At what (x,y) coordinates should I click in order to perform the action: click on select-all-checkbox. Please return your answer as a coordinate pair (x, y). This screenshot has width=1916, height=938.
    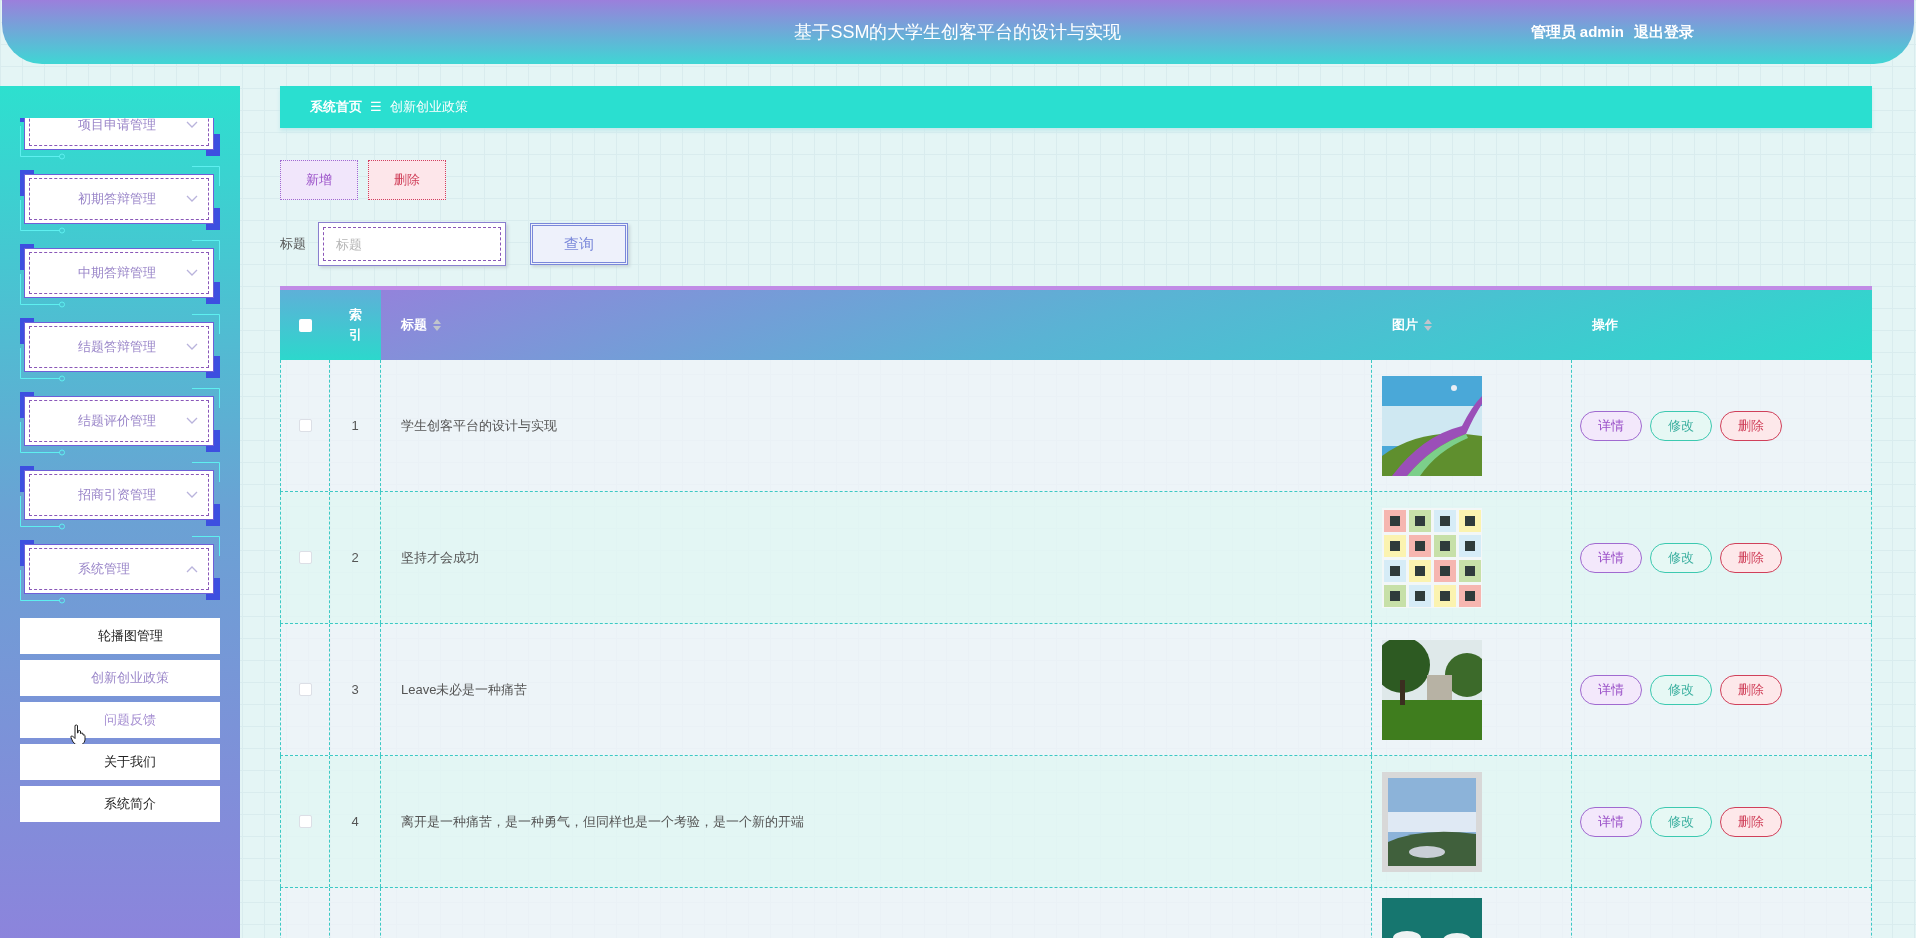
    Looking at the image, I should click on (305, 325).